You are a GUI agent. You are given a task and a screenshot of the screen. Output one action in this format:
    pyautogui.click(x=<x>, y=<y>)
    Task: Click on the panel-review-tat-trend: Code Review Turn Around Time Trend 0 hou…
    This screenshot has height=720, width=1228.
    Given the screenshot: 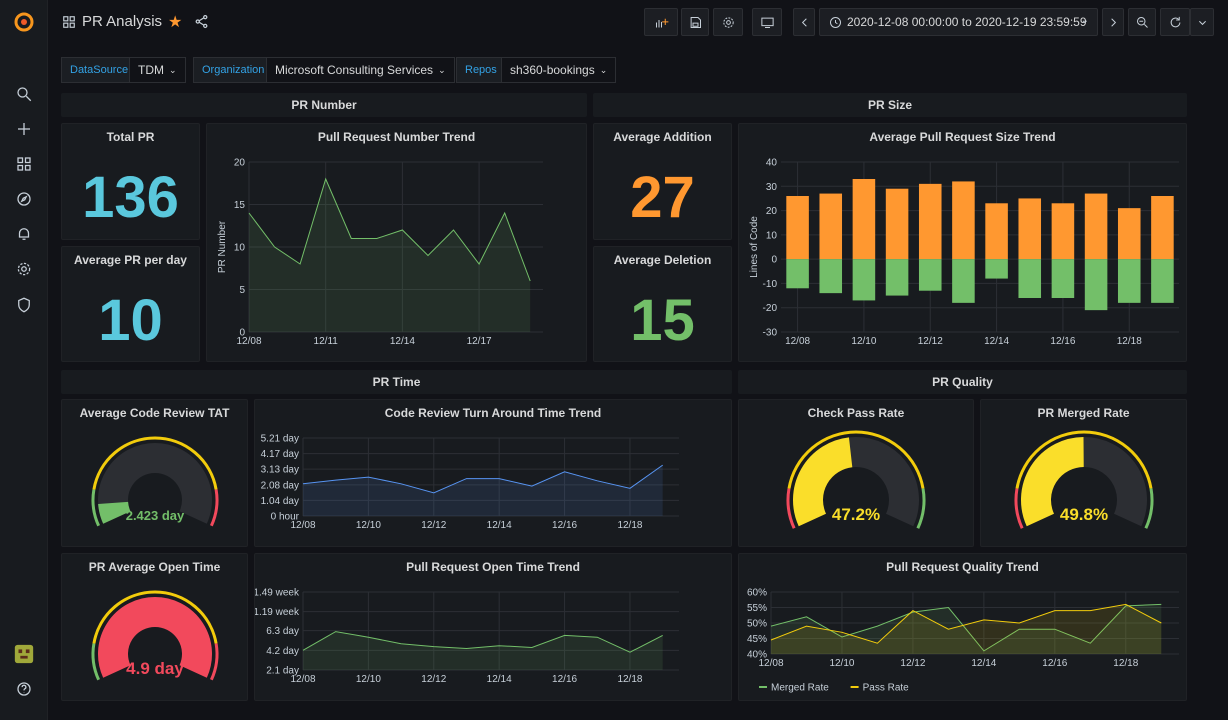 What is the action you would take?
    pyautogui.click(x=493, y=473)
    